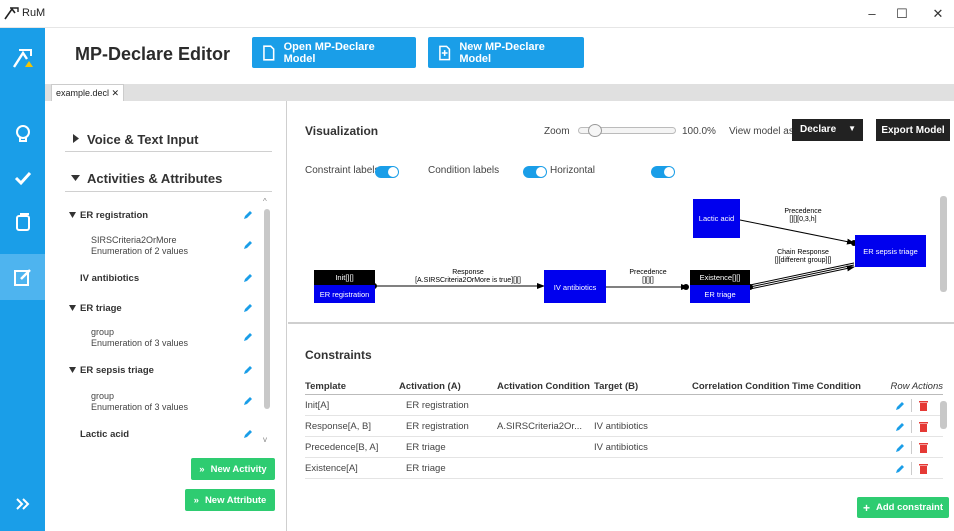  I want to click on tab-example-decl: example.decl ✕, so click(88, 92).